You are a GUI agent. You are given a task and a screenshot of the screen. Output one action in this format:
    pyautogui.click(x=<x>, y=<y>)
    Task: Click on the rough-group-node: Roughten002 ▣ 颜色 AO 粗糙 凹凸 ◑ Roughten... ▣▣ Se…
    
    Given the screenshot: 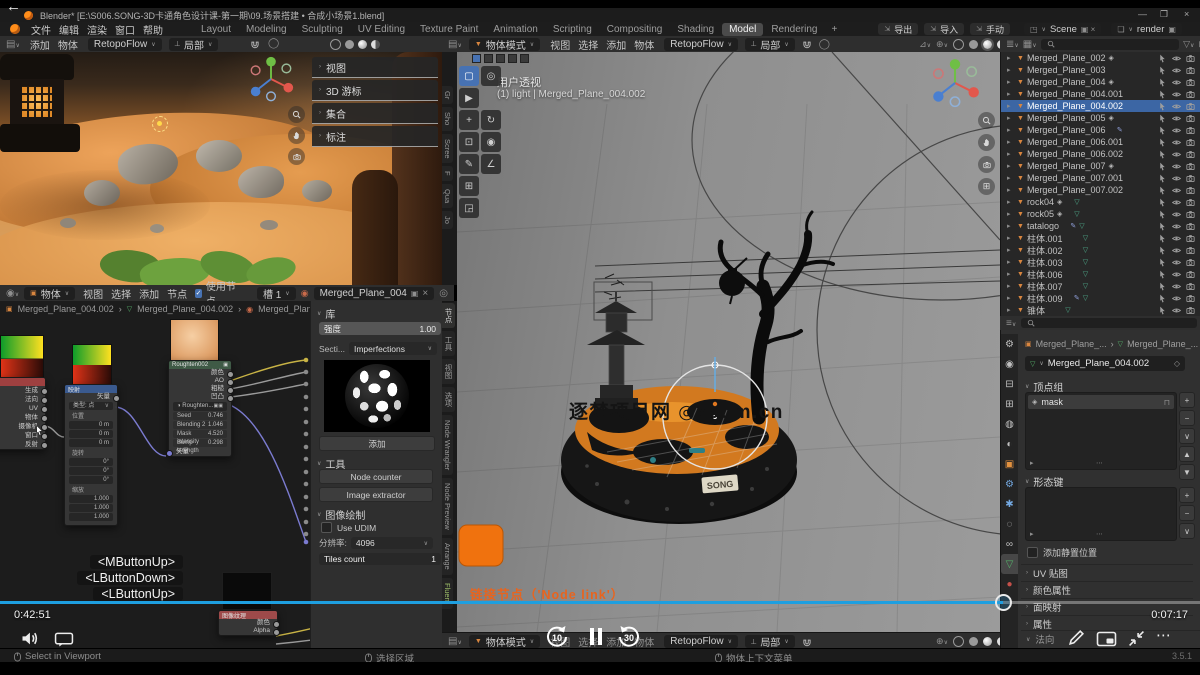 What is the action you would take?
    pyautogui.click(x=200, y=408)
    